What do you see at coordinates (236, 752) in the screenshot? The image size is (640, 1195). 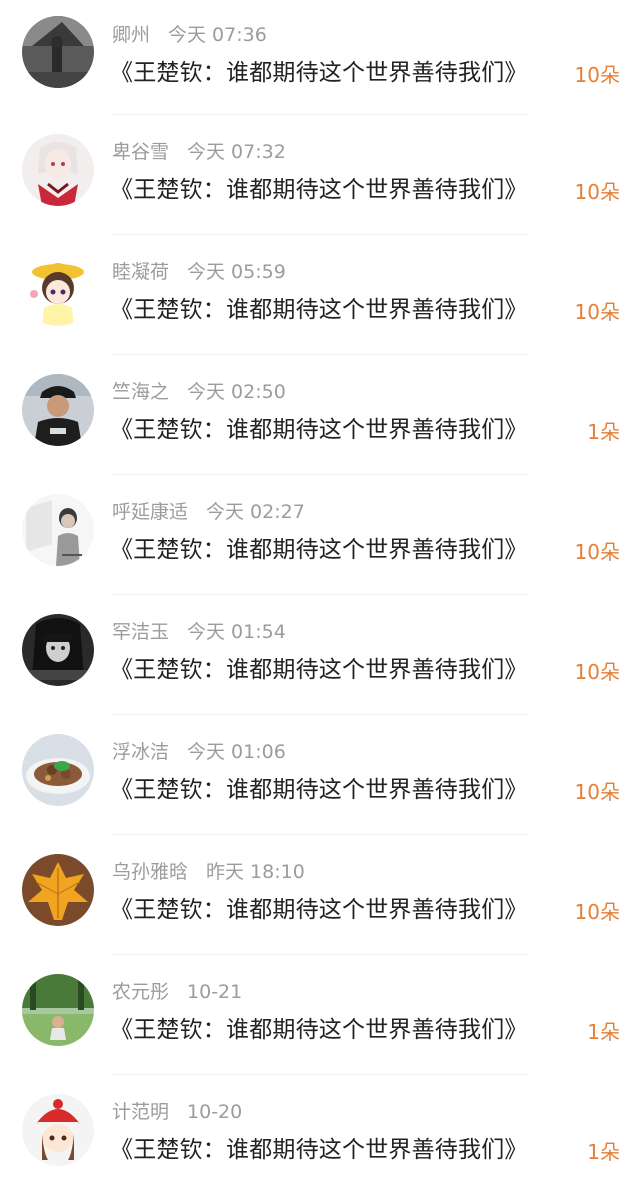 I see `item-time: 今天 01:06` at bounding box center [236, 752].